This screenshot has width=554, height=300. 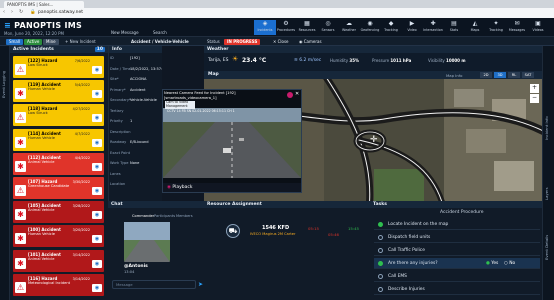 What do you see at coordinates (48, 183) in the screenshot?
I see `incident-text: [107] Hazard Greenhouse Candidate` at bounding box center [48, 183].